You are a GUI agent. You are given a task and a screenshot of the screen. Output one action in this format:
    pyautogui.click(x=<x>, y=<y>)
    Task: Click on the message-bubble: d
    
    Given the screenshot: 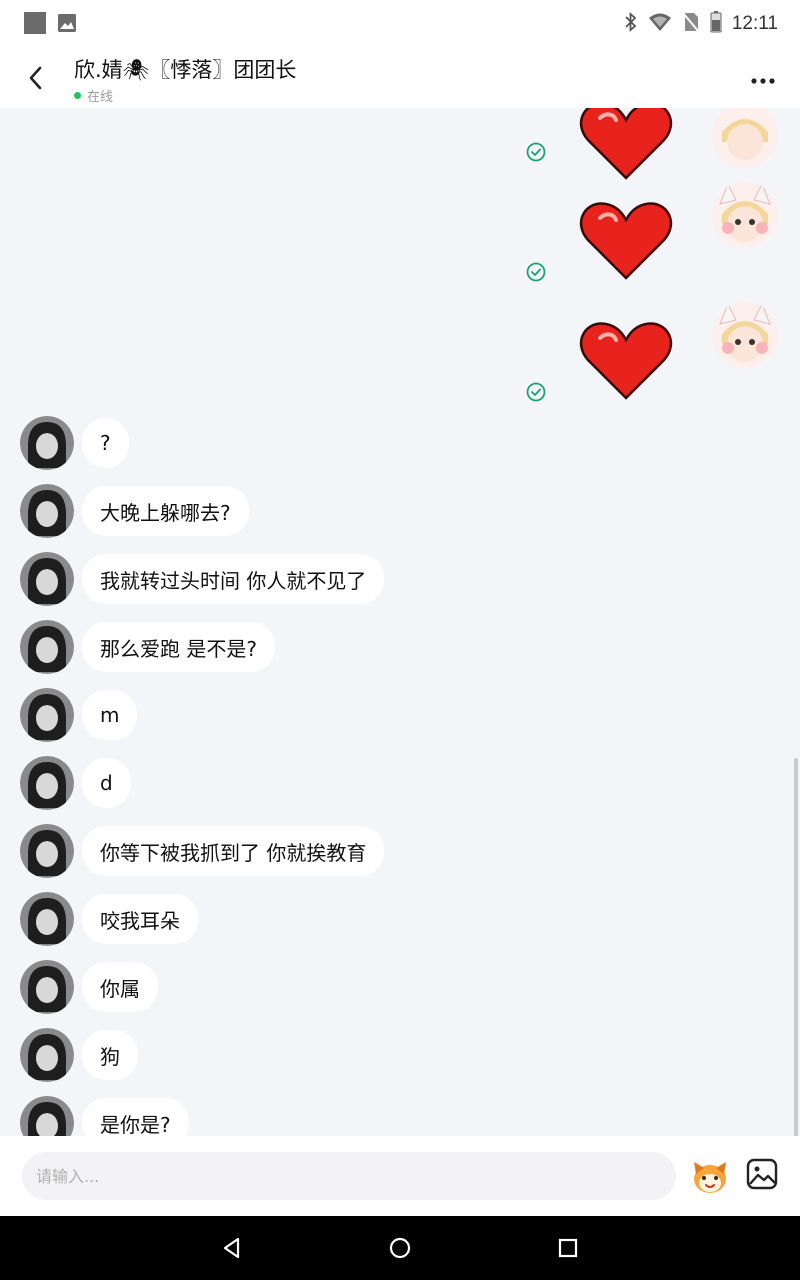 What is the action you would take?
    pyautogui.click(x=106, y=783)
    